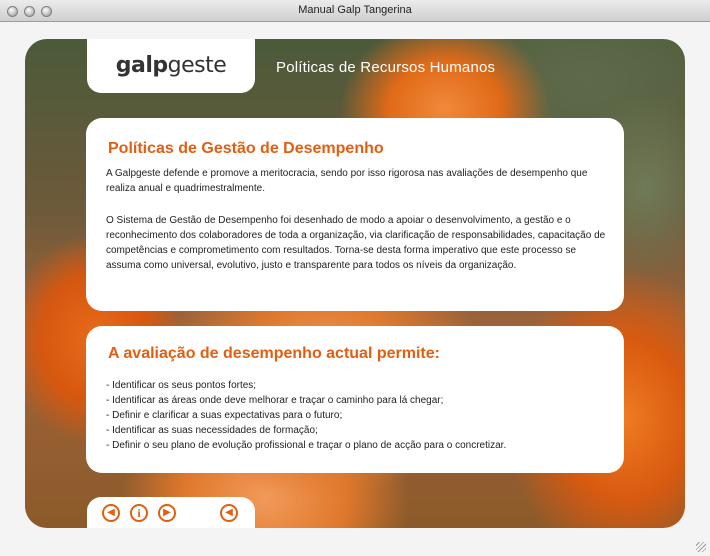 The width and height of the screenshot is (710, 556). I want to click on chevron-right-icon: ▶, so click(167, 512).